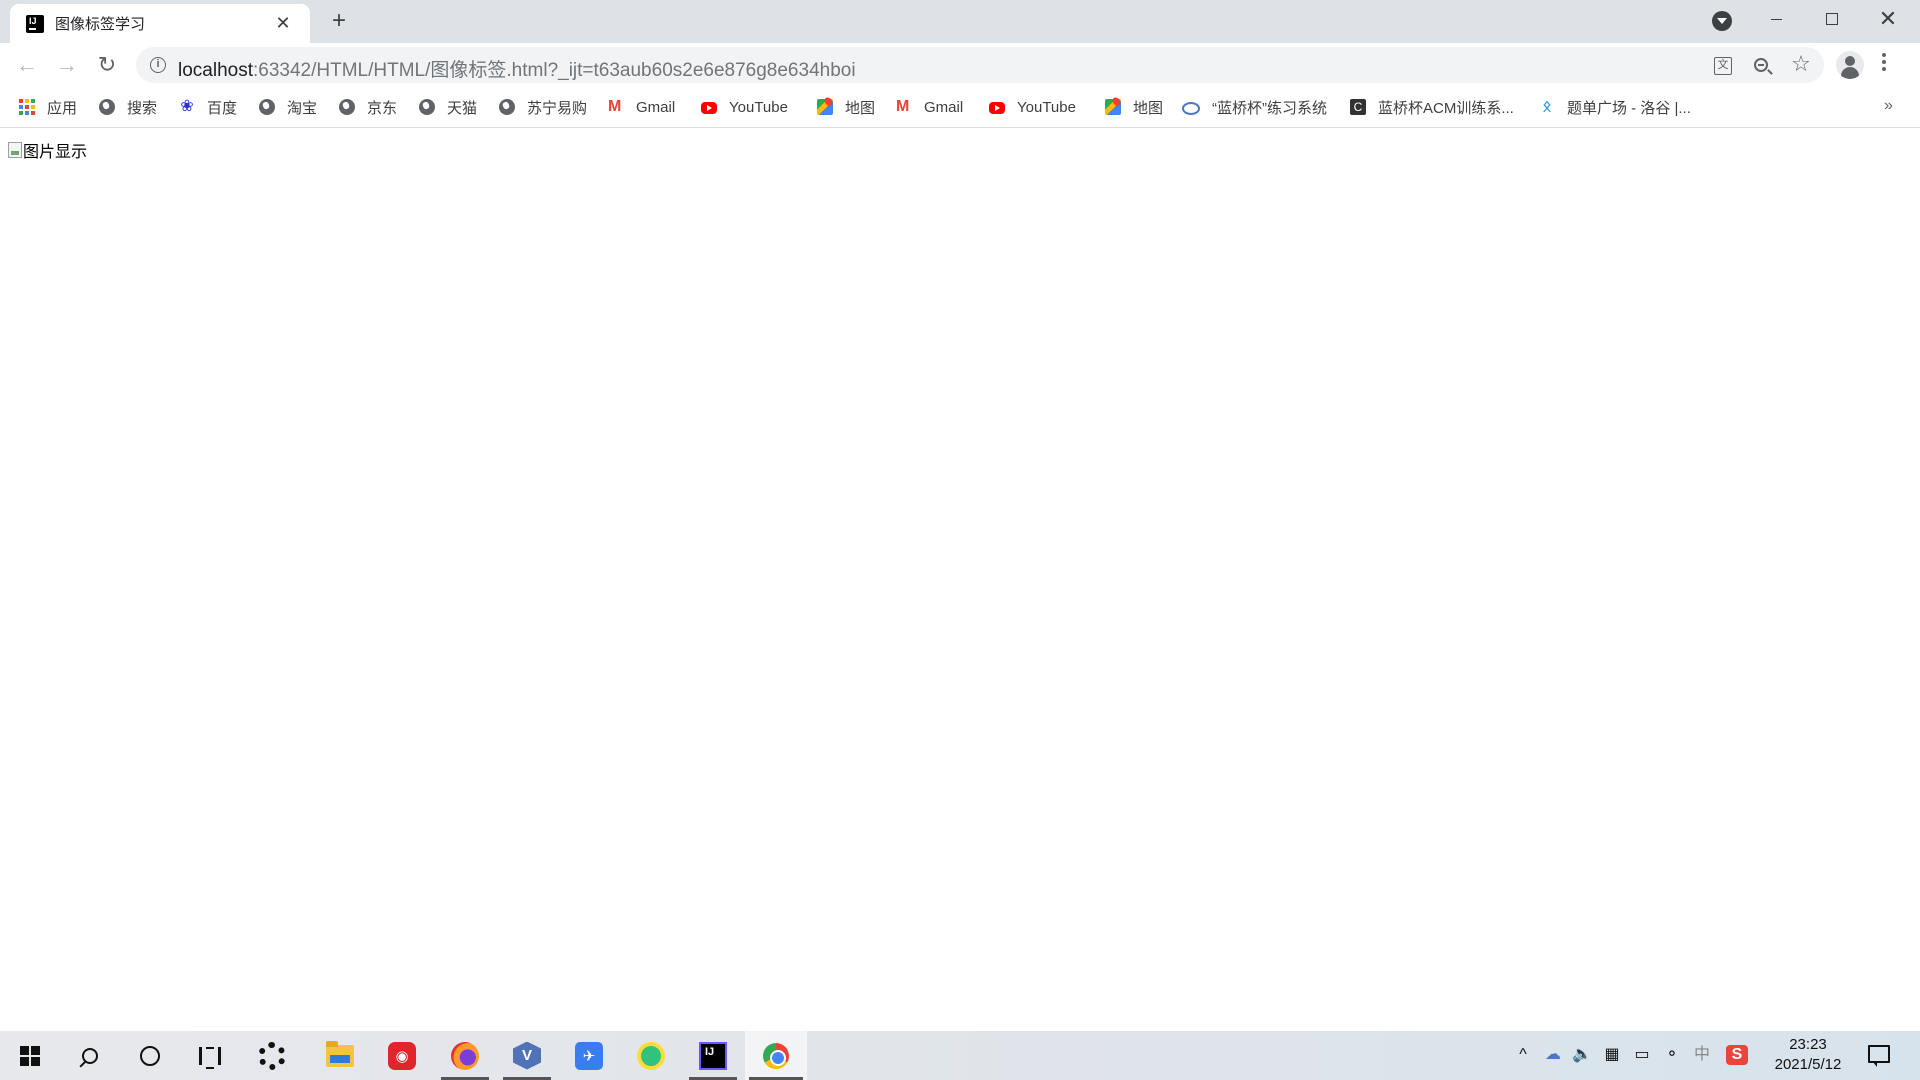 The image size is (1920, 1080). I want to click on app-tray-icon: ▦, so click(1612, 1055).